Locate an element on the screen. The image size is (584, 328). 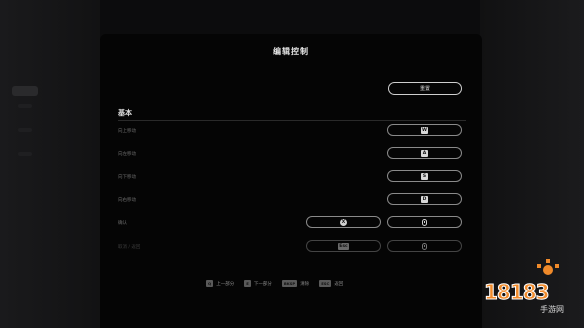
mouse-right-icon is located at coordinates (424, 246).